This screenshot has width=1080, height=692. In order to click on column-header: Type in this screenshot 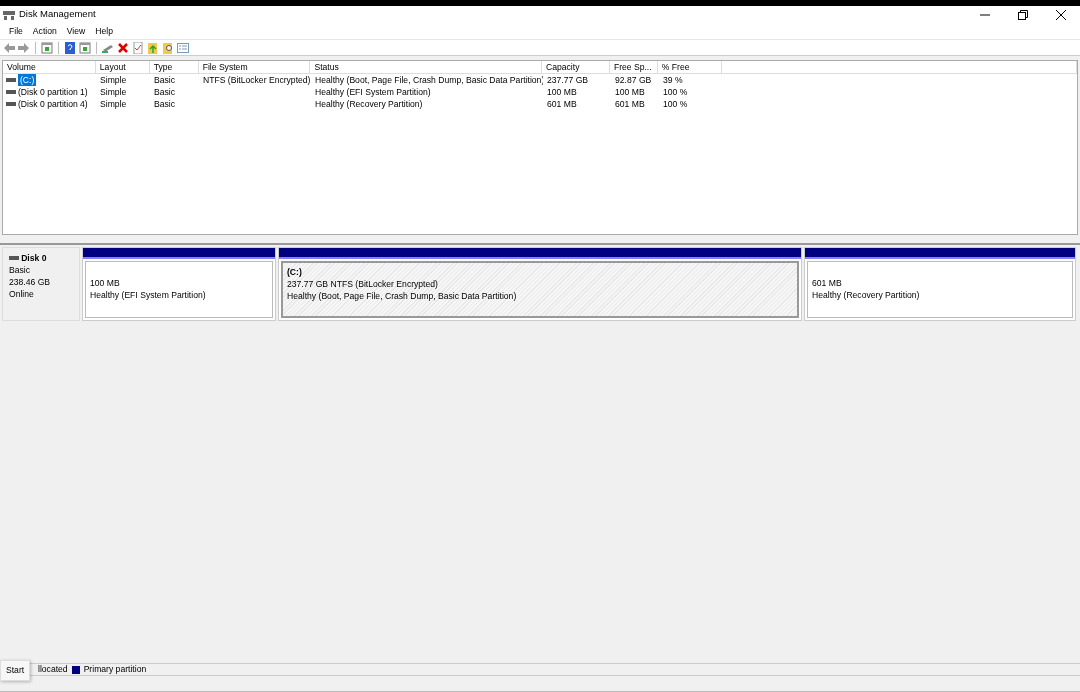, I will do `click(174, 67)`.